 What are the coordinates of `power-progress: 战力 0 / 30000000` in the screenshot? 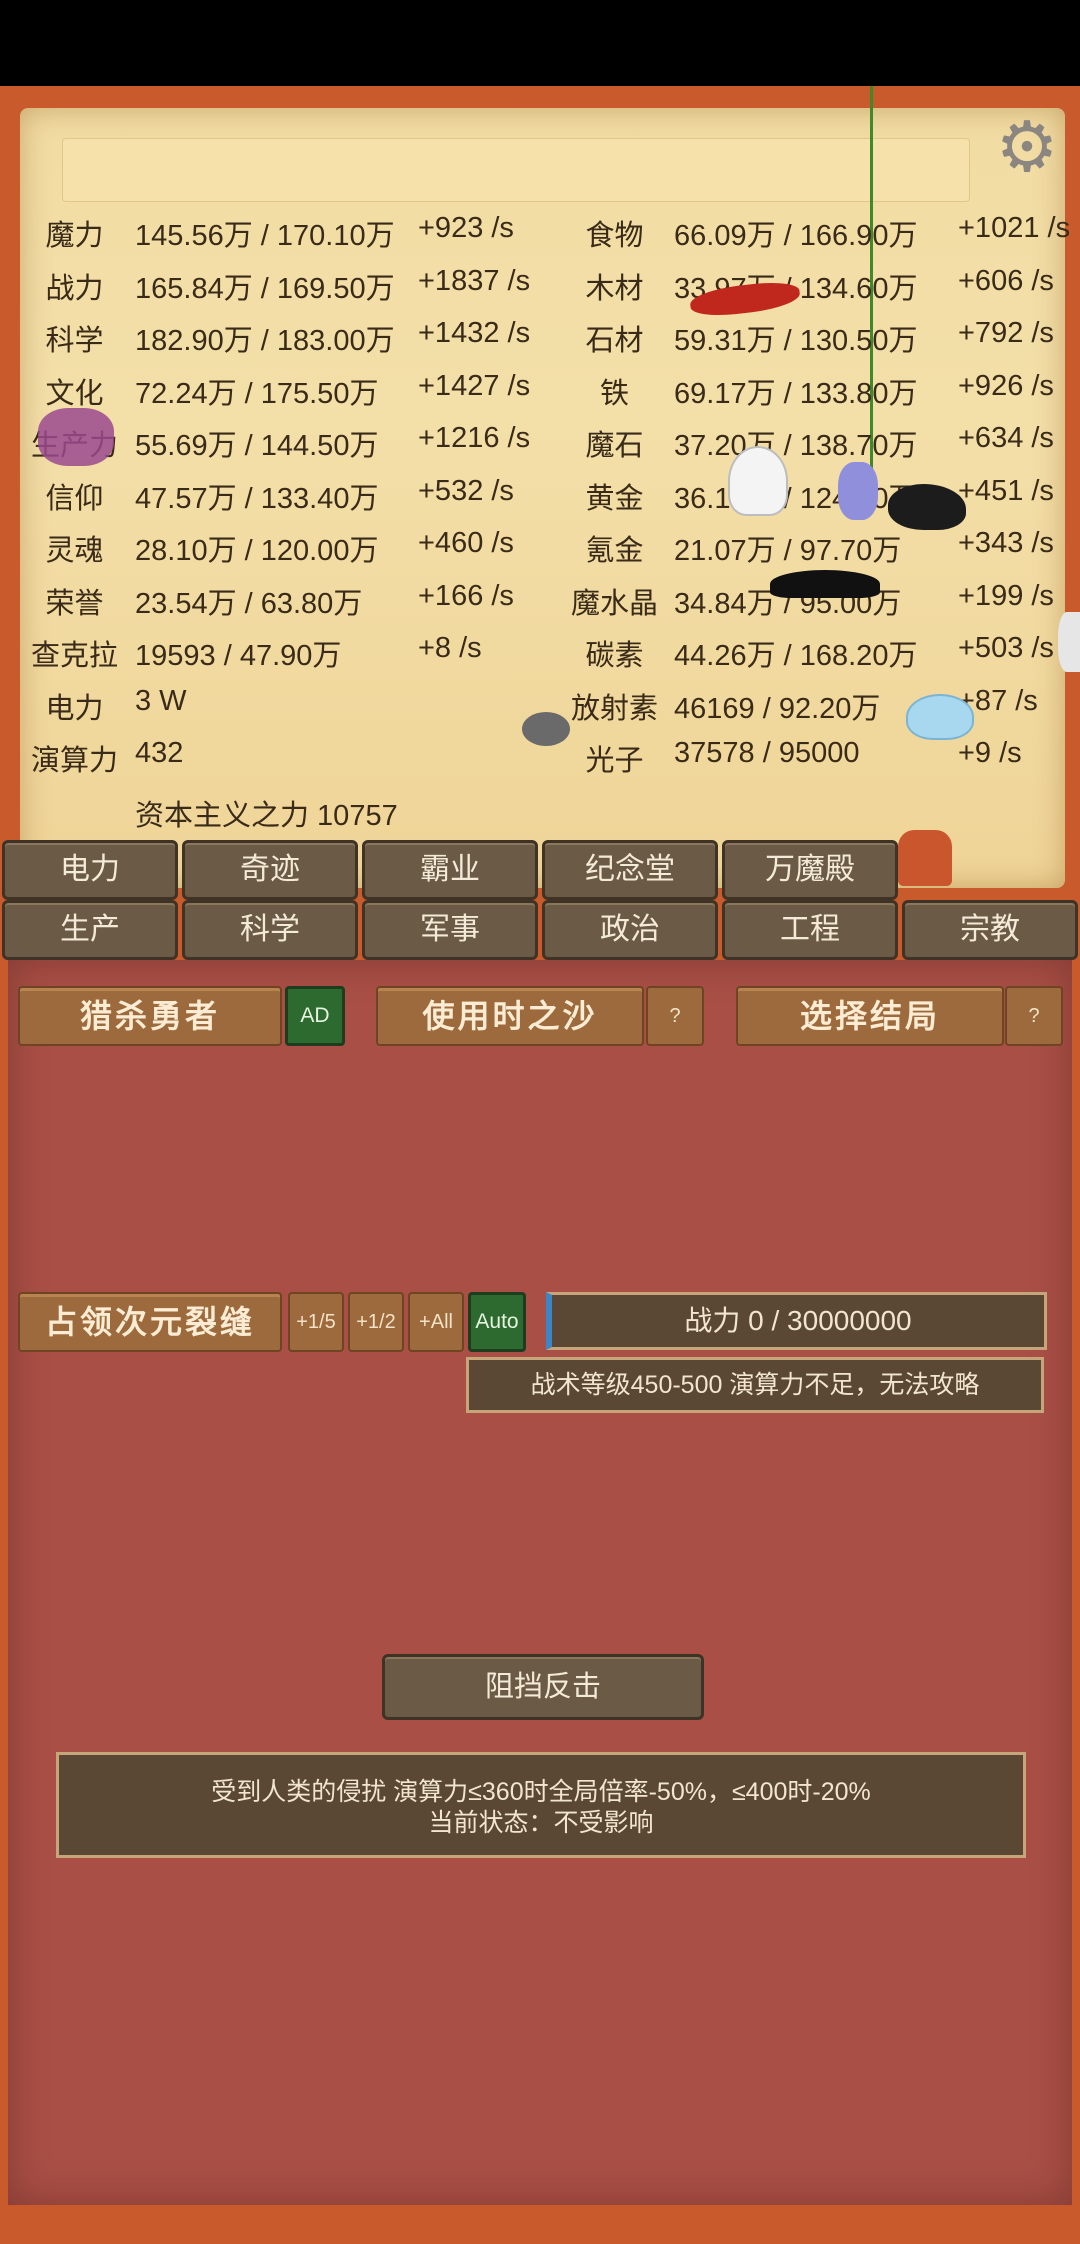 It's located at (796, 1321).